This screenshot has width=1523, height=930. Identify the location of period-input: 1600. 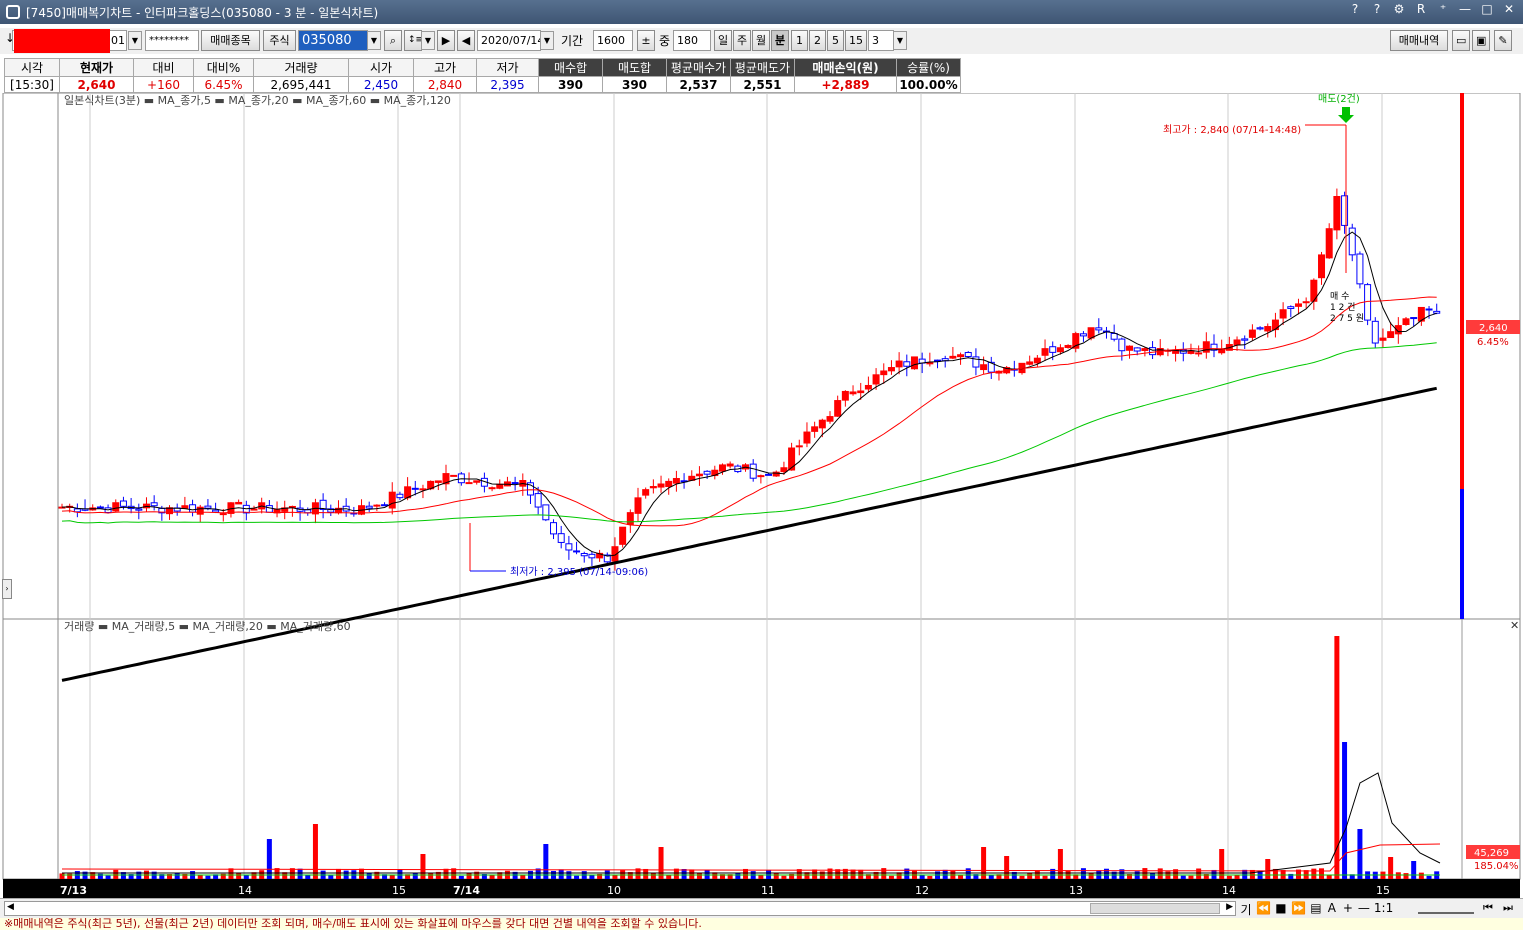
(613, 40).